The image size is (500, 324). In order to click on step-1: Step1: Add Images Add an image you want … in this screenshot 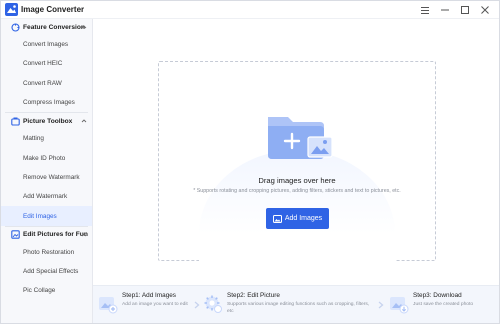, I will do `click(147, 306)`.